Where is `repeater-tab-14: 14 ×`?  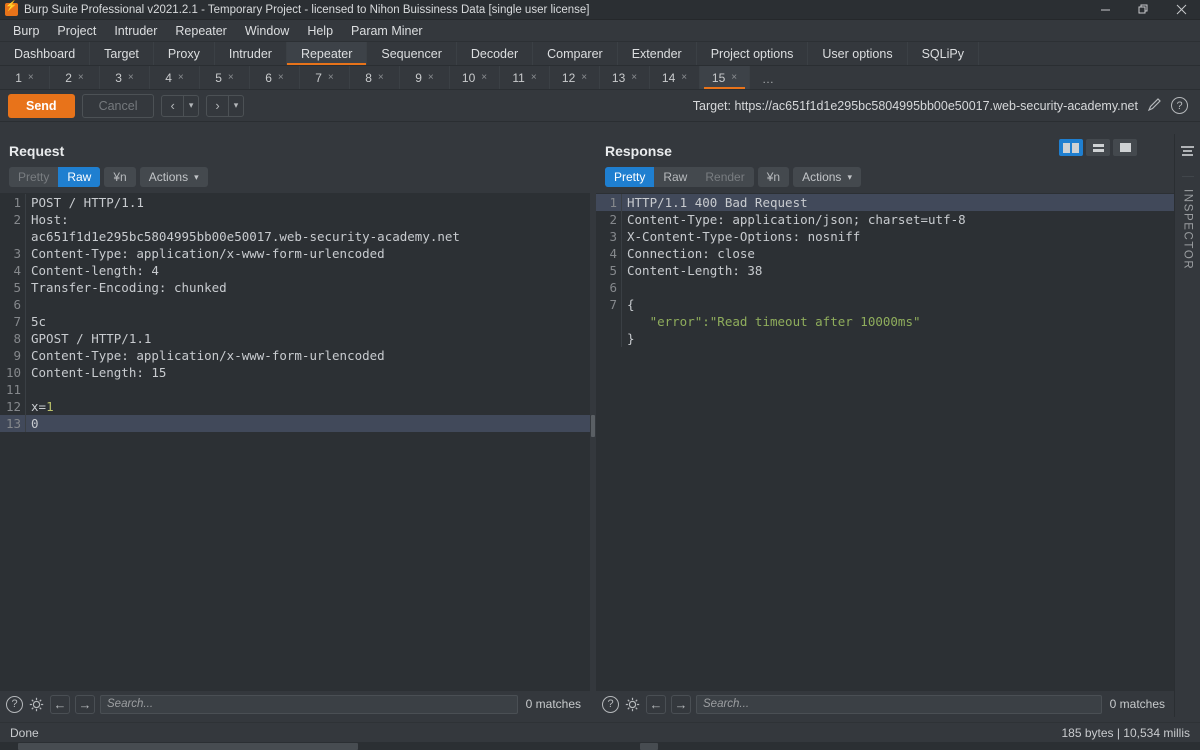 repeater-tab-14: 14 × is located at coordinates (675, 77).